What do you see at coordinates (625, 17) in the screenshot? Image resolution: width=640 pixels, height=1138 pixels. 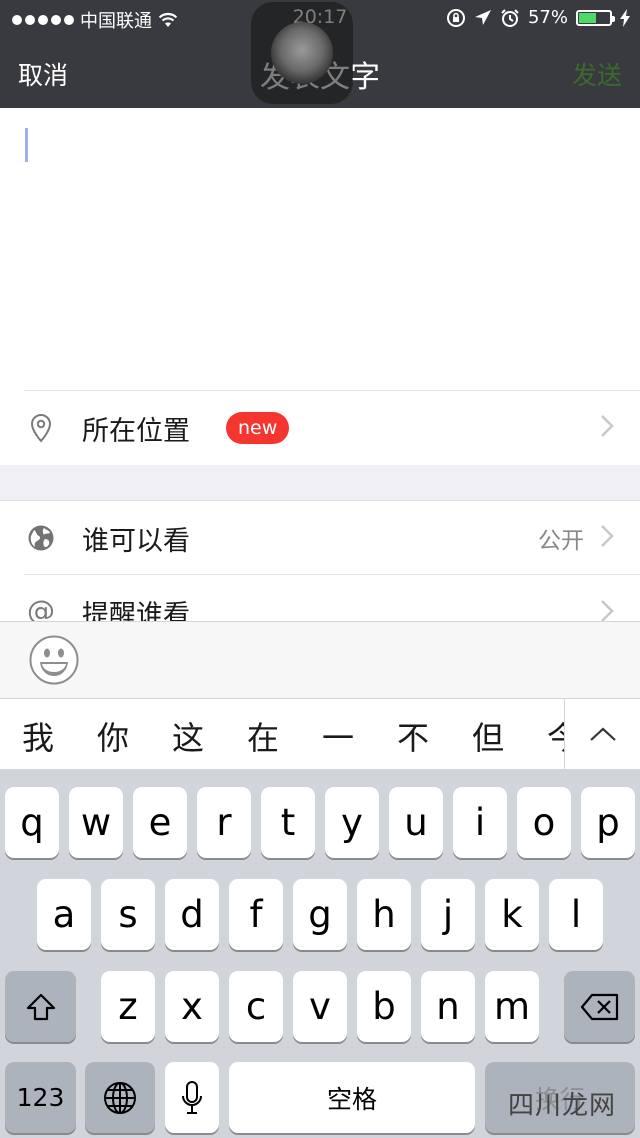 I see `charging-bolt-icon` at bounding box center [625, 17].